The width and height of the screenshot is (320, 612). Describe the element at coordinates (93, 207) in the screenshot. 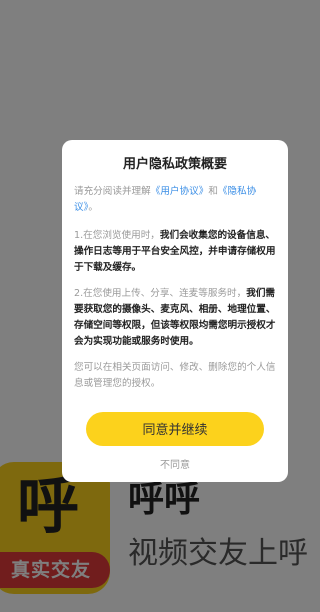

I see `intro-suffix: 。` at that location.